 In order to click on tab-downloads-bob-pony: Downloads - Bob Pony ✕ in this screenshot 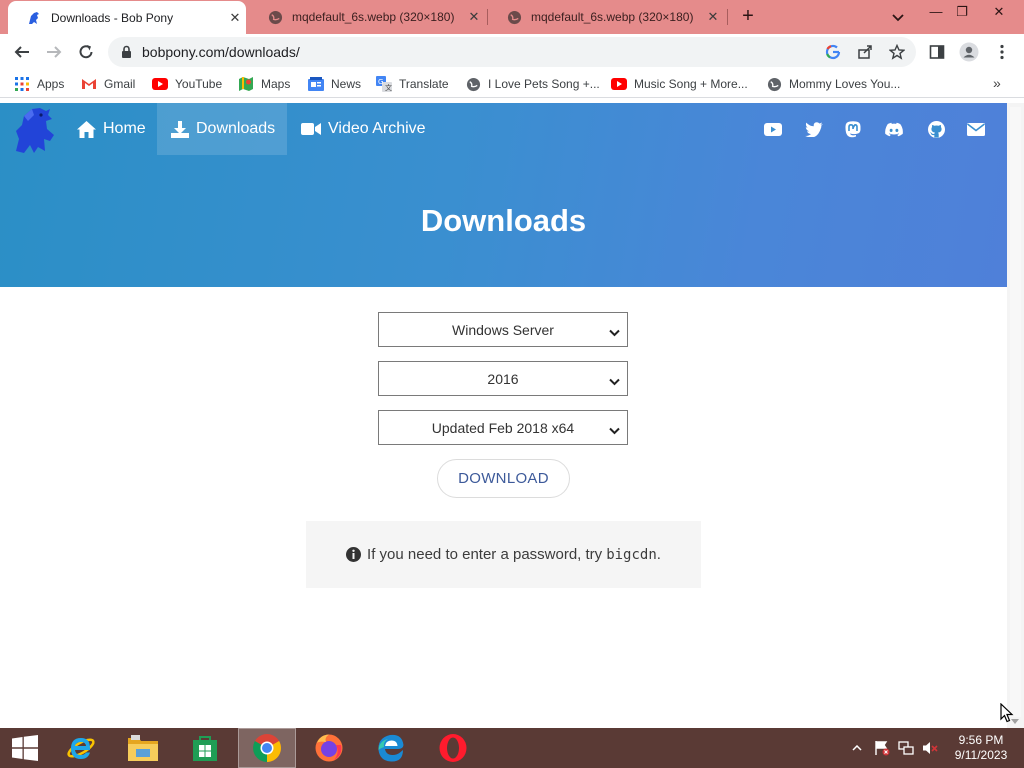, I will do `click(127, 17)`.